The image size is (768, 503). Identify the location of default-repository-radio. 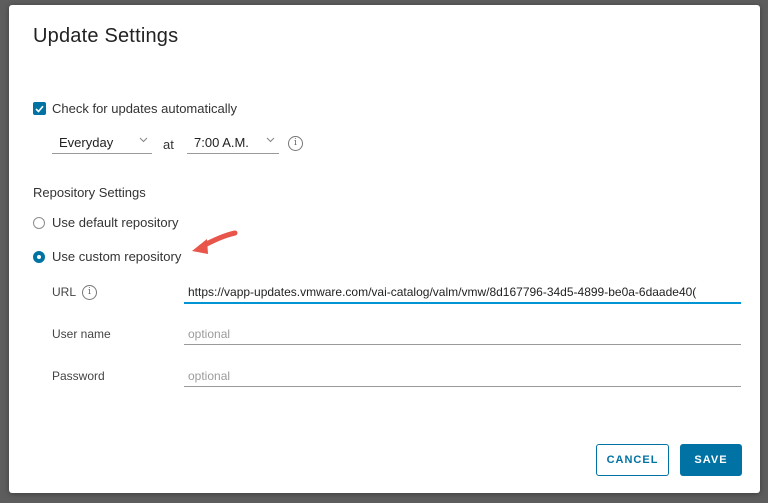
(39, 222).